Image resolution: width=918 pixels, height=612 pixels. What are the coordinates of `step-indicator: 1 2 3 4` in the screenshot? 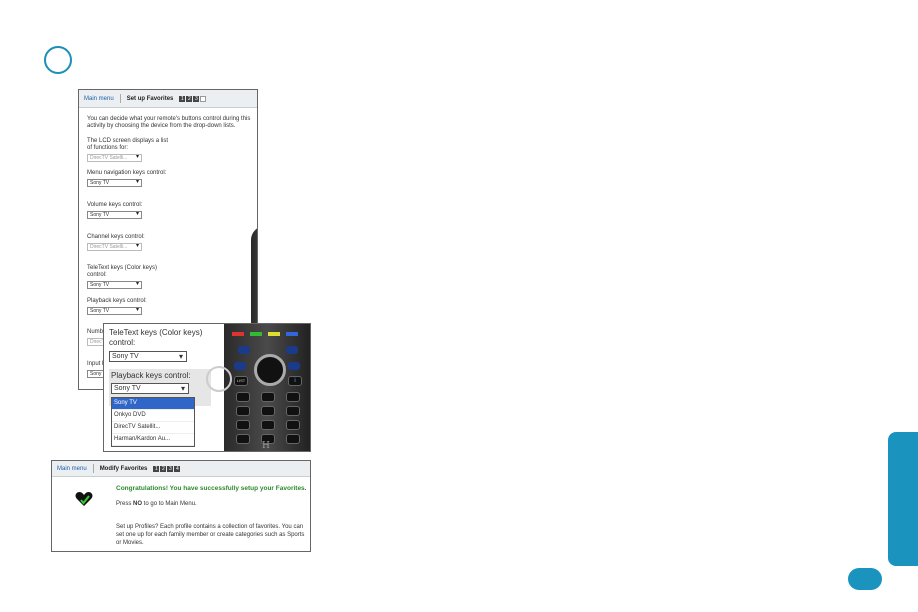 It's located at (167, 468).